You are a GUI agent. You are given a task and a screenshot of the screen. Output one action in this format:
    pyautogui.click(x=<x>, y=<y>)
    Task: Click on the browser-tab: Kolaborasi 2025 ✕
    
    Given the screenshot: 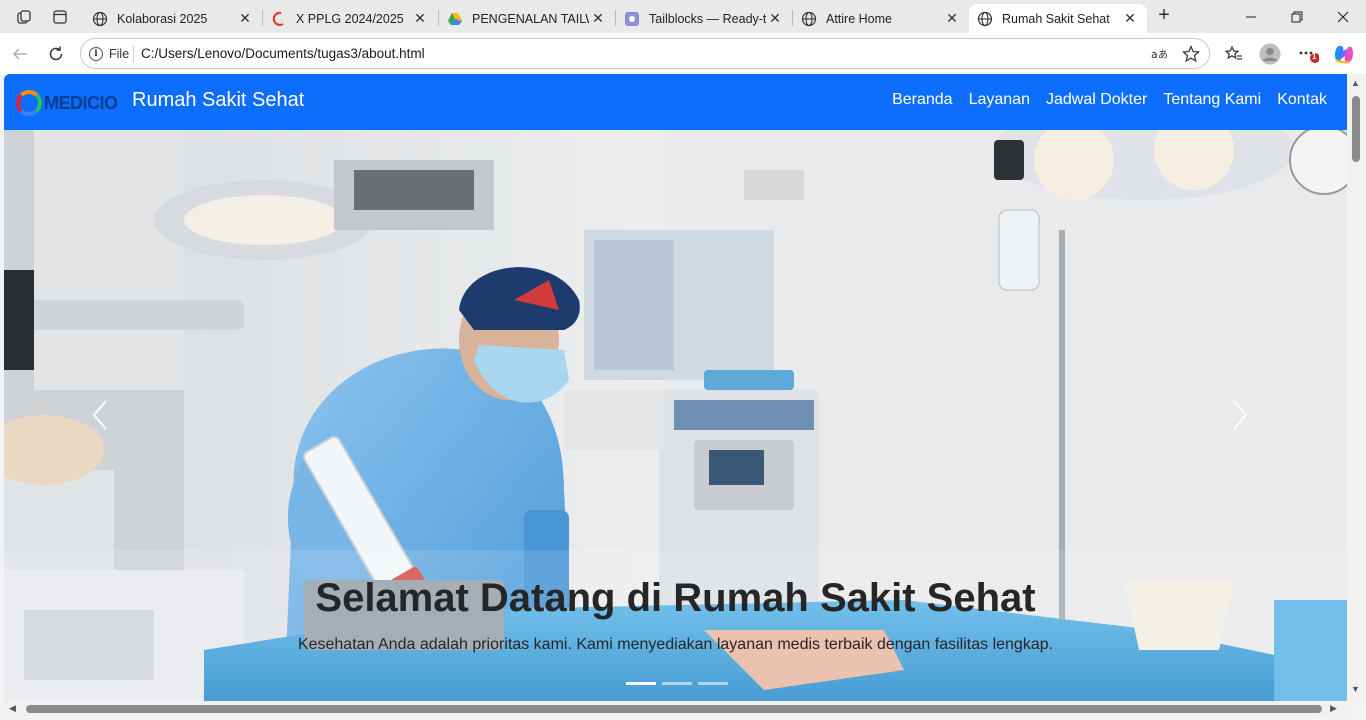 What is the action you would take?
    pyautogui.click(x=173, y=18)
    